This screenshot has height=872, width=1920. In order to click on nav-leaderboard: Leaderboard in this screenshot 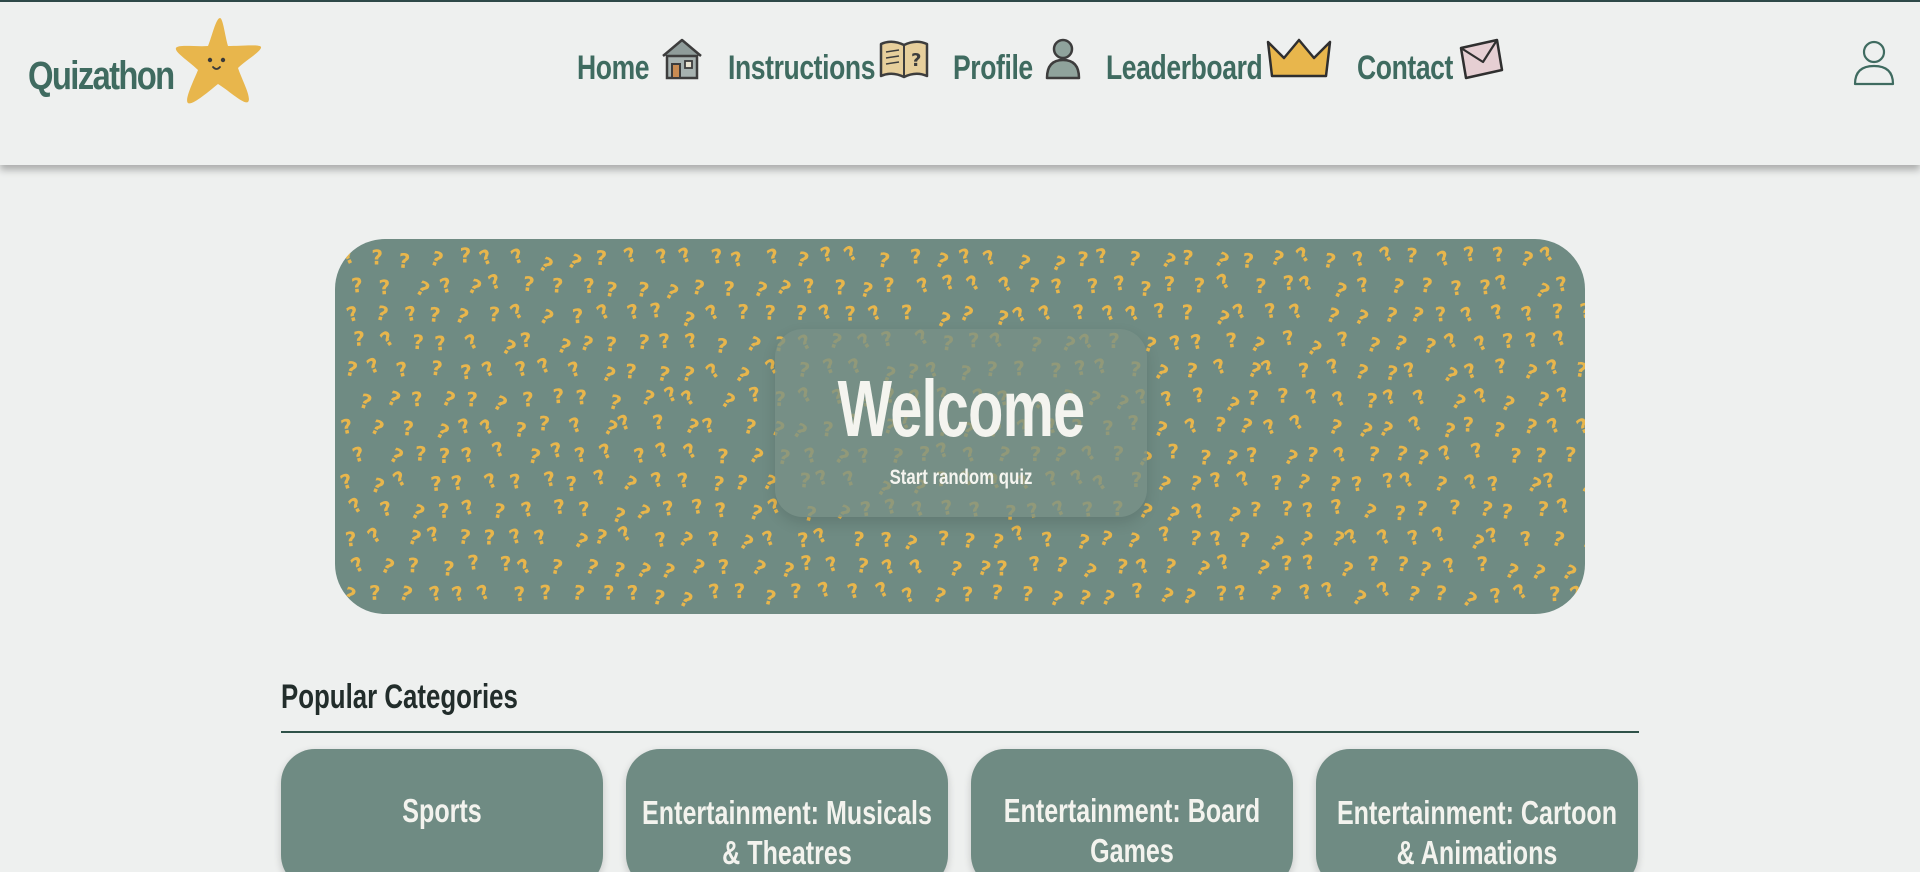, I will do `click(1221, 68)`.